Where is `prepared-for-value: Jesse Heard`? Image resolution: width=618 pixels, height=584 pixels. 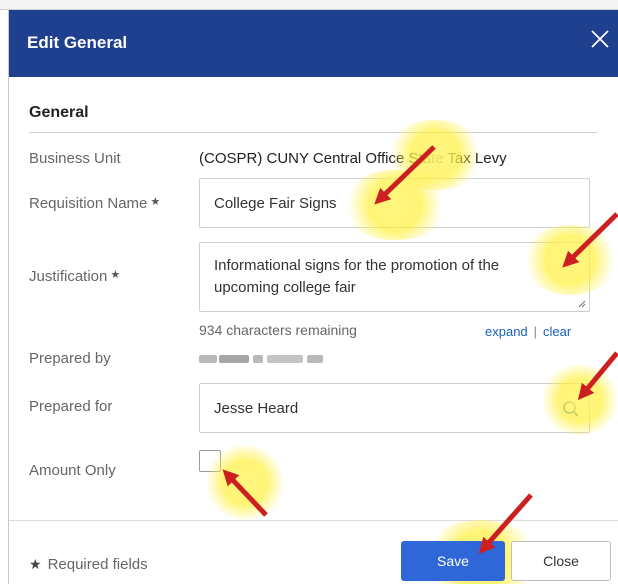
prepared-for-value: Jesse Heard is located at coordinates (256, 408).